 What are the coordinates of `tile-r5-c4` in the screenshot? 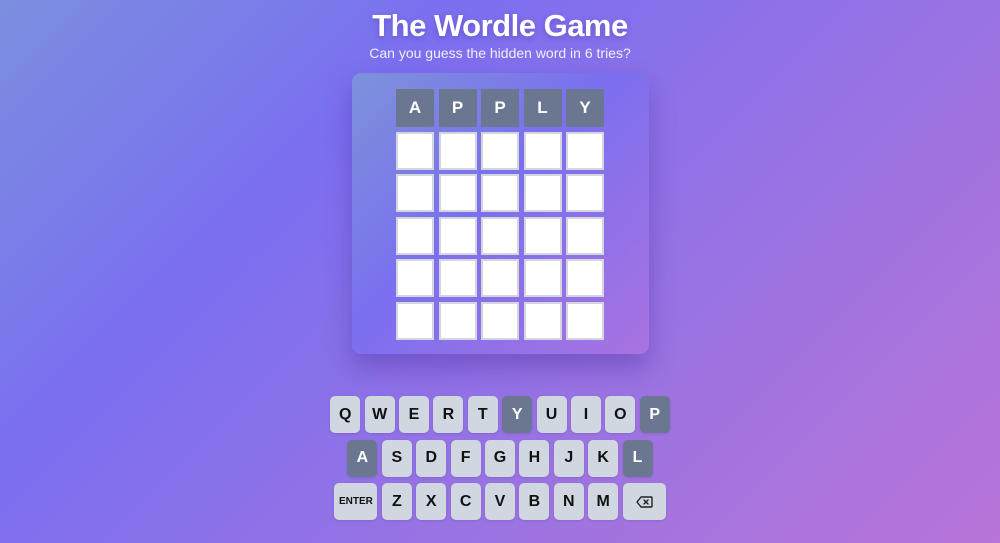 It's located at (542, 278).